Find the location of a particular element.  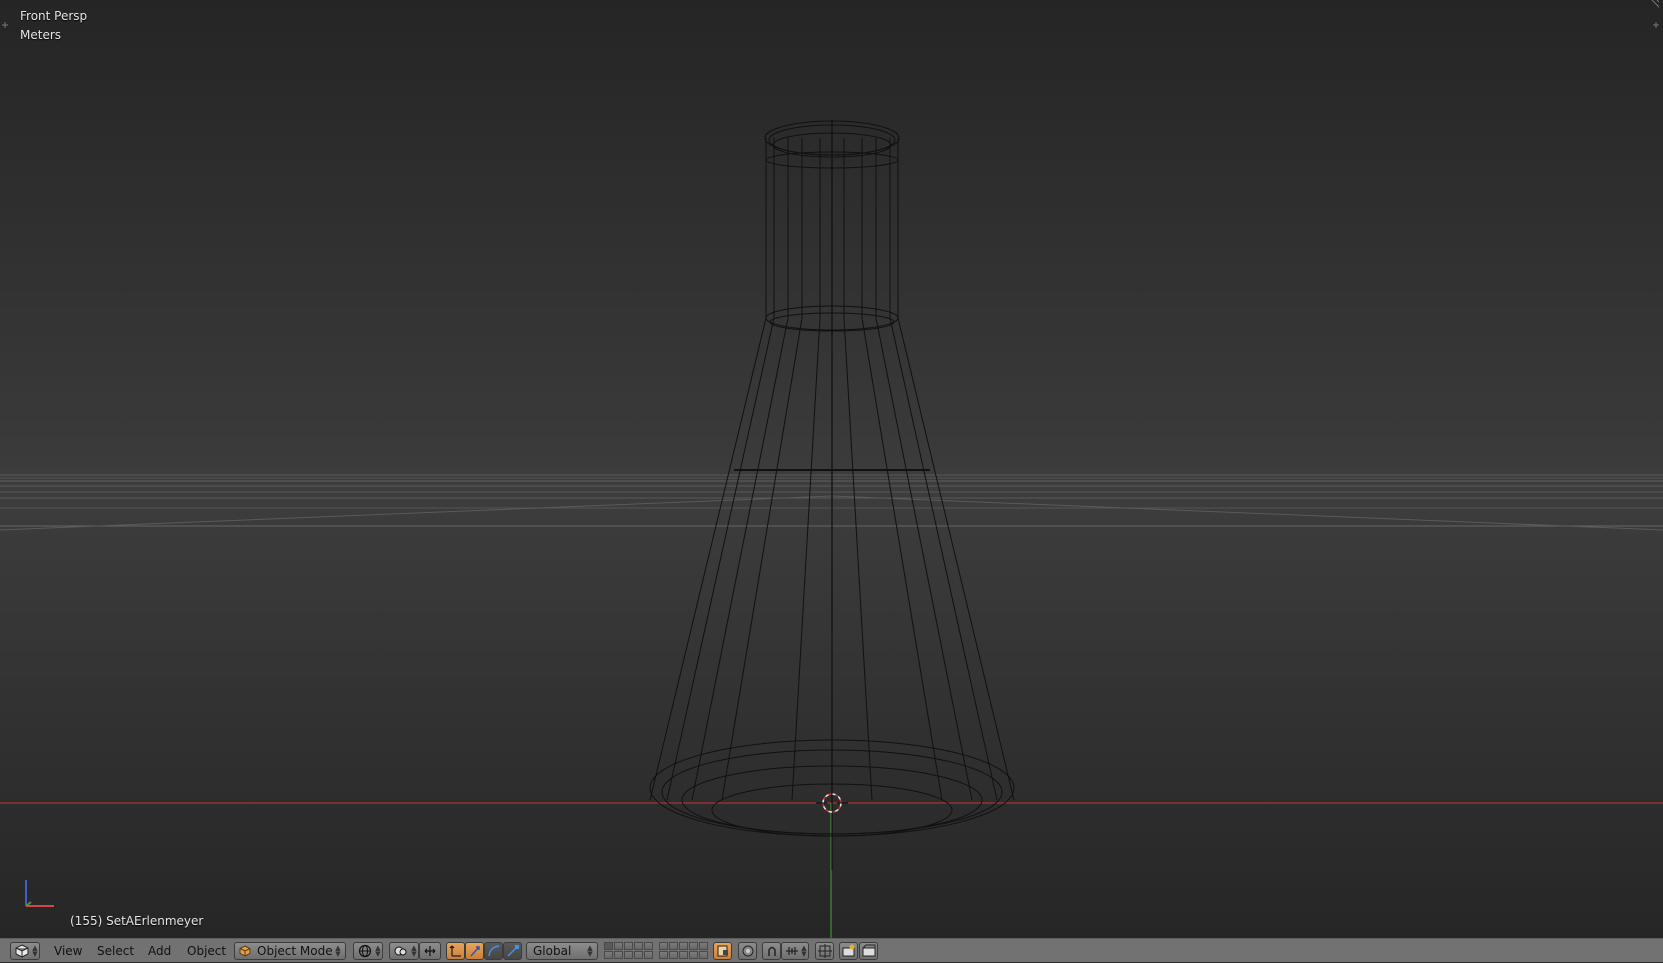

area-split-corner-top-left is located at coordinates (5, 25).